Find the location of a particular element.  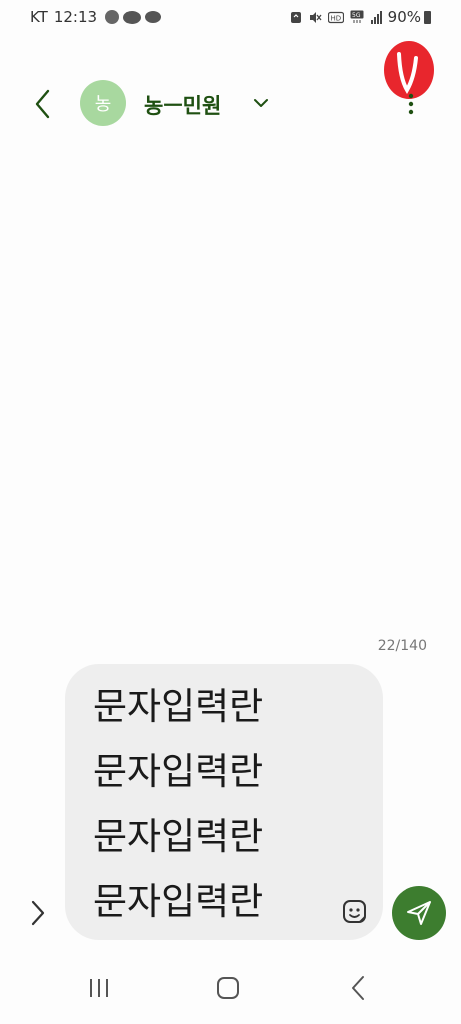

status-bar: KT 12:13 HD 5G 90% is located at coordinates (230, 17).